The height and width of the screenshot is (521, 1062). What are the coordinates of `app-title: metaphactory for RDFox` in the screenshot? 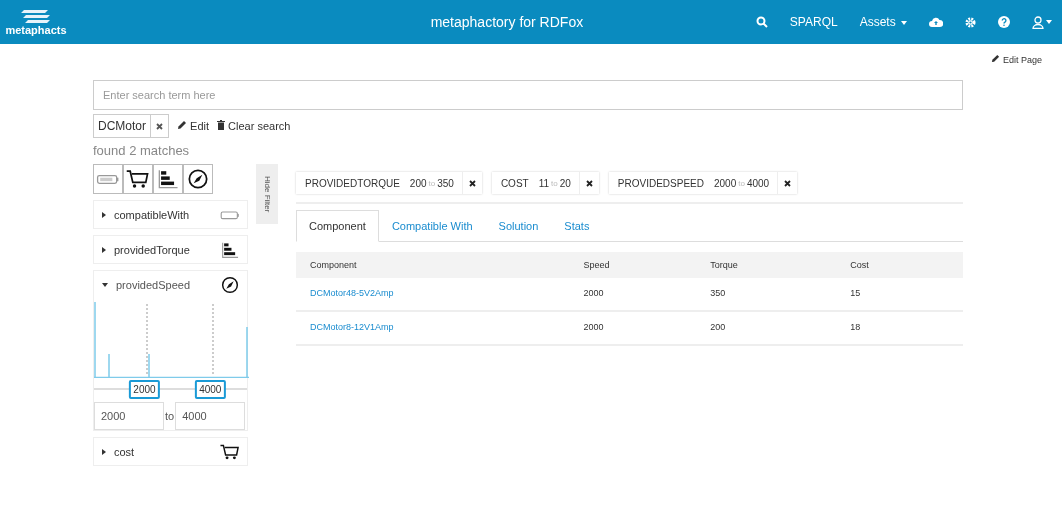 It's located at (507, 22).